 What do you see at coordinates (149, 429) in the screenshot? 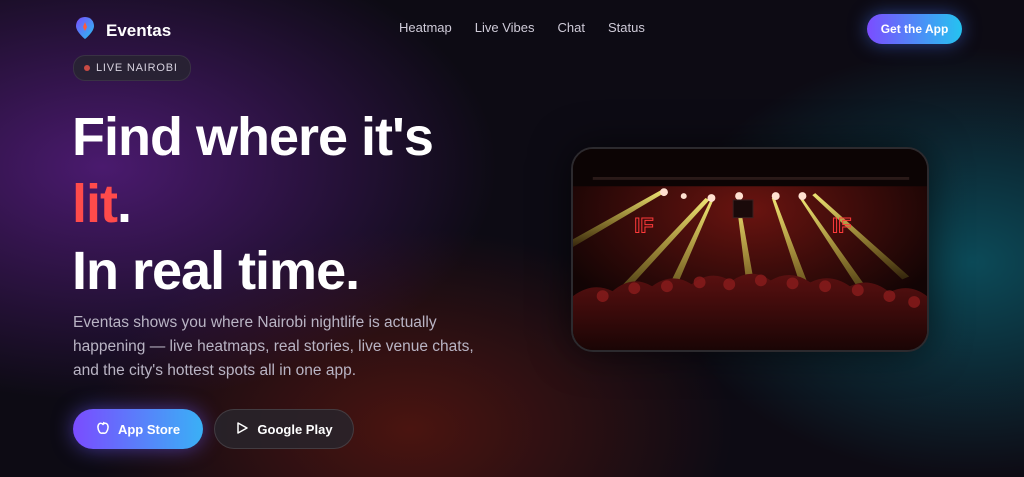
I see `app-store-label: App Store` at bounding box center [149, 429].